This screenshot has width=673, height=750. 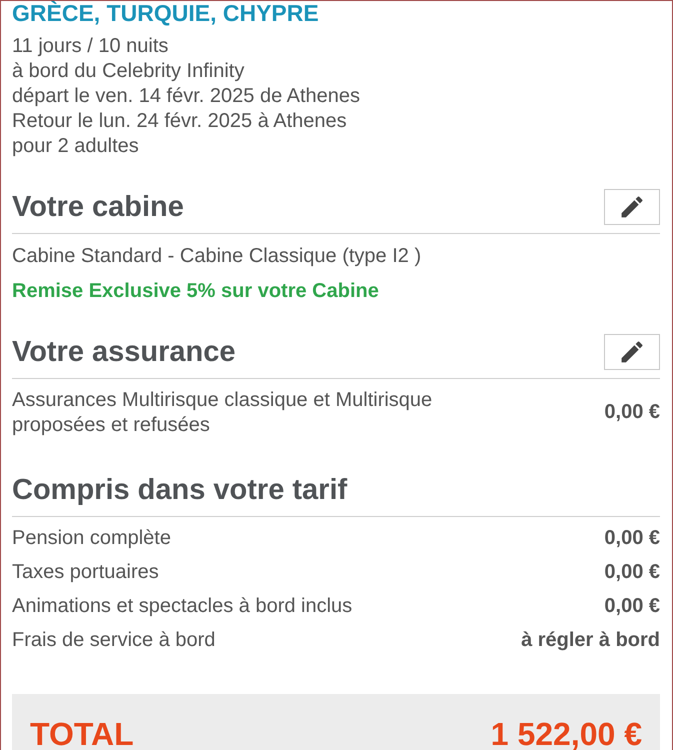 What do you see at coordinates (182, 606) in the screenshot?
I see `item-label: Animations et spectacles à bord inclus` at bounding box center [182, 606].